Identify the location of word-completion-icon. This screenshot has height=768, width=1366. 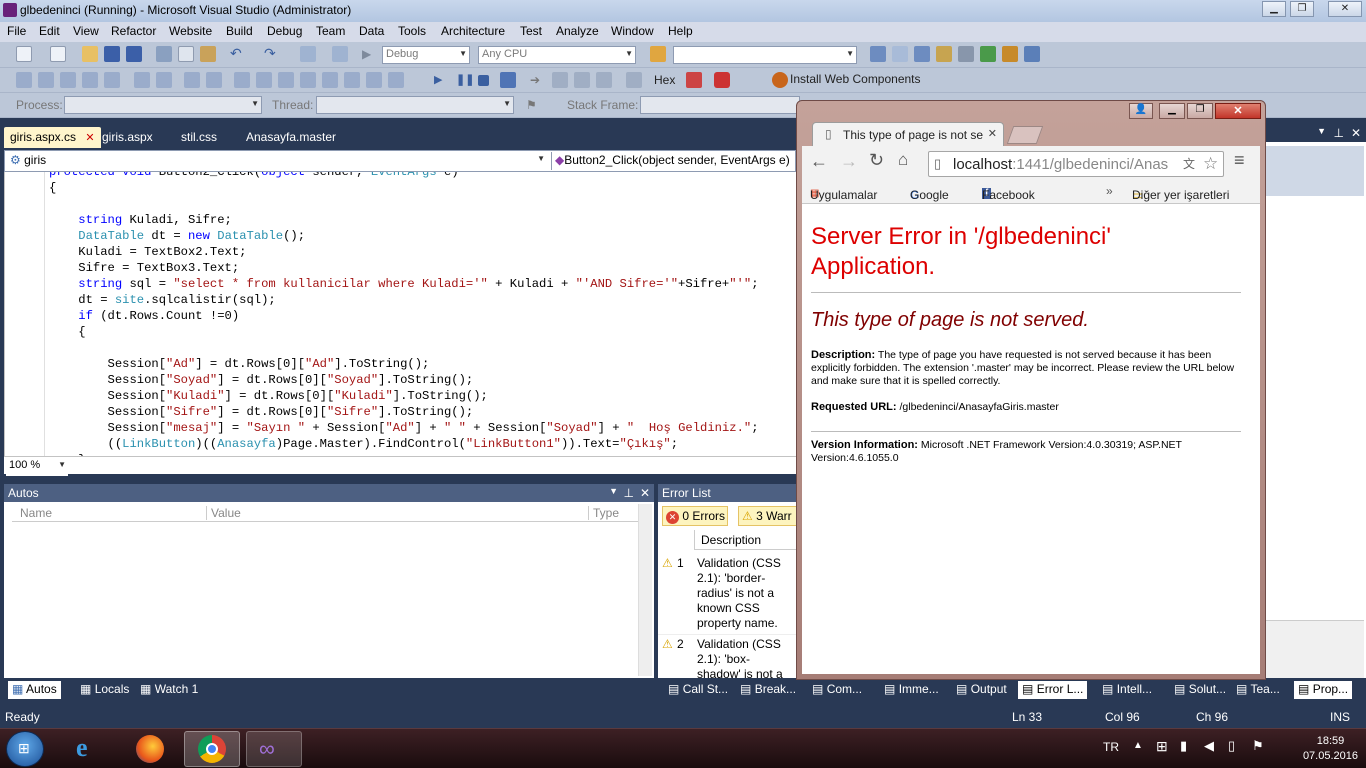
(90, 80).